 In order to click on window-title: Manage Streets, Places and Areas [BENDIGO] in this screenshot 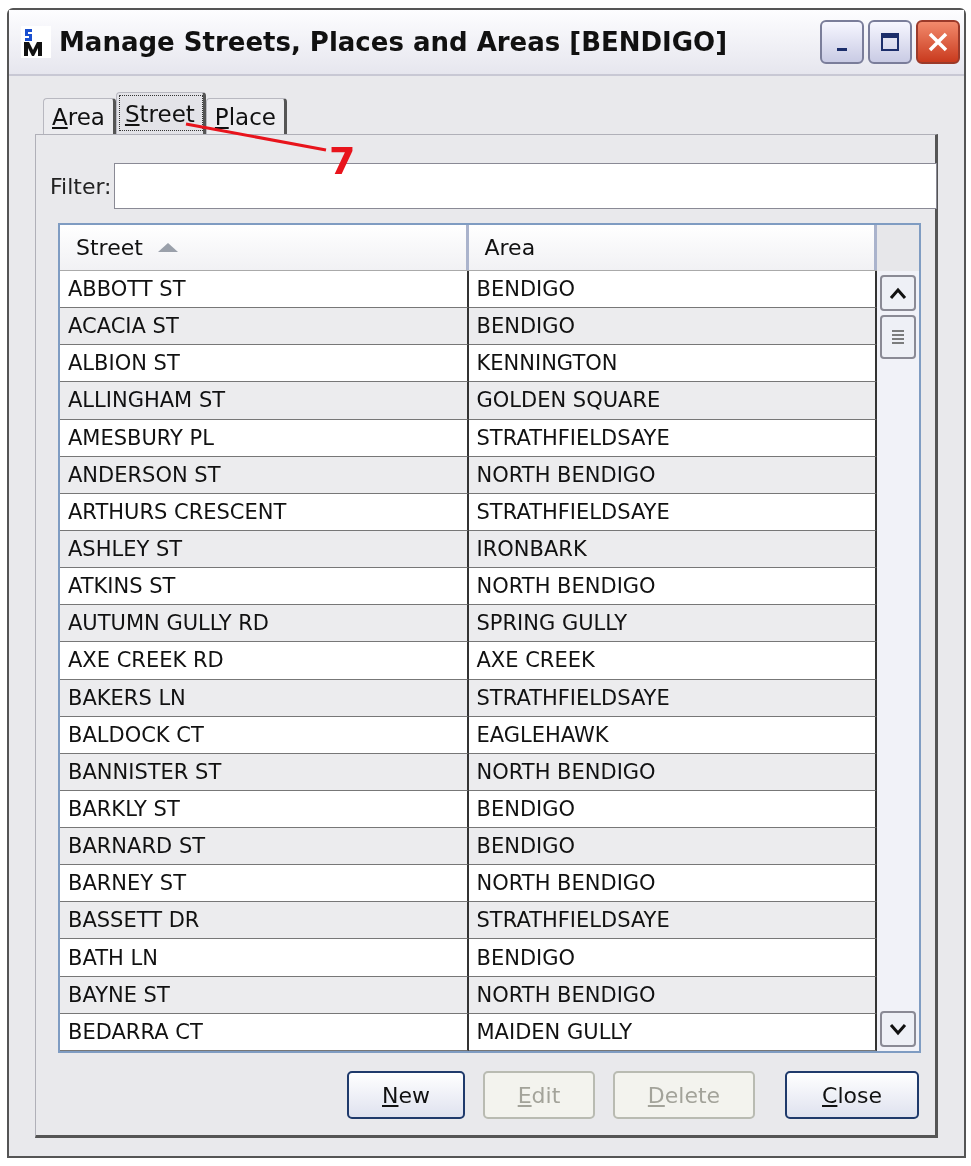, I will do `click(394, 42)`.